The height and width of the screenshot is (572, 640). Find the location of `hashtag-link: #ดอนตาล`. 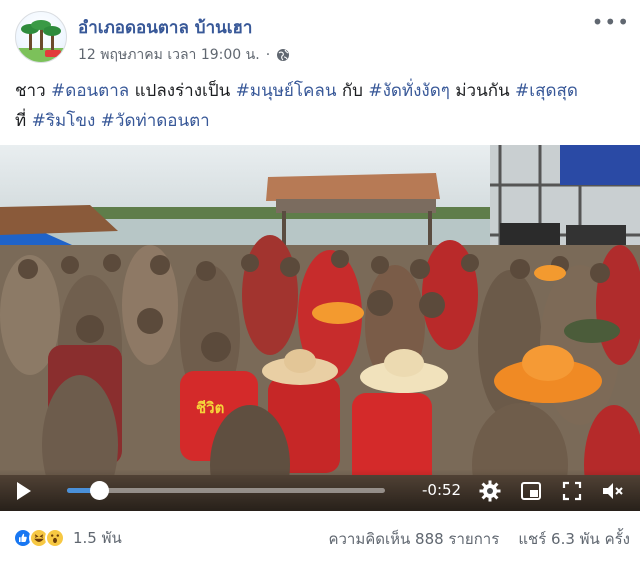

hashtag-link: #ดอนตาล is located at coordinates (90, 91).